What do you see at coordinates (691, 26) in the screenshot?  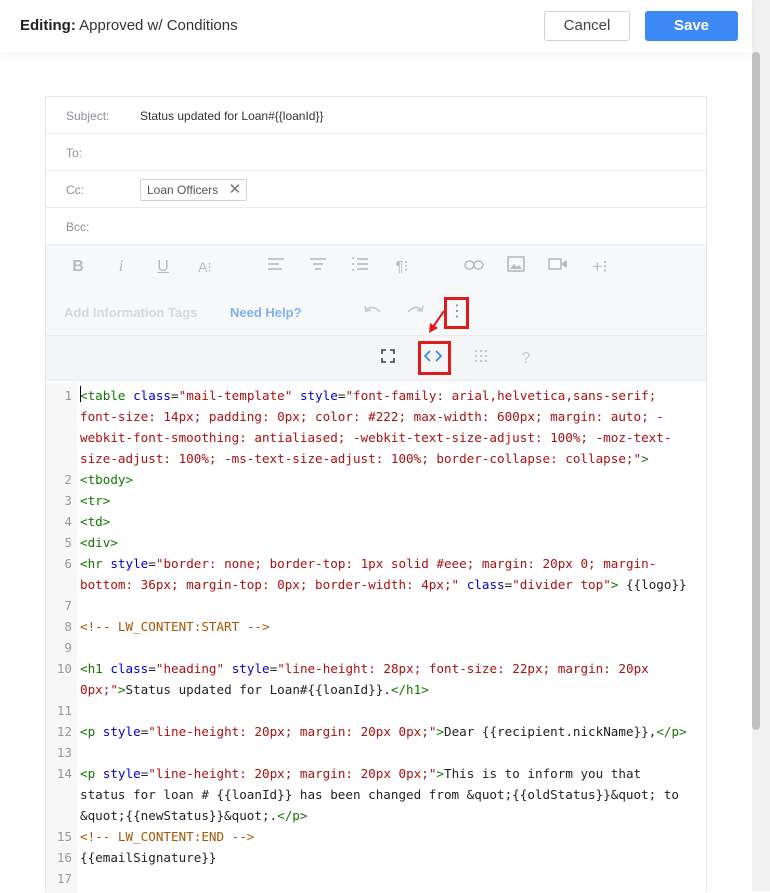 I see `save-button: Save` at bounding box center [691, 26].